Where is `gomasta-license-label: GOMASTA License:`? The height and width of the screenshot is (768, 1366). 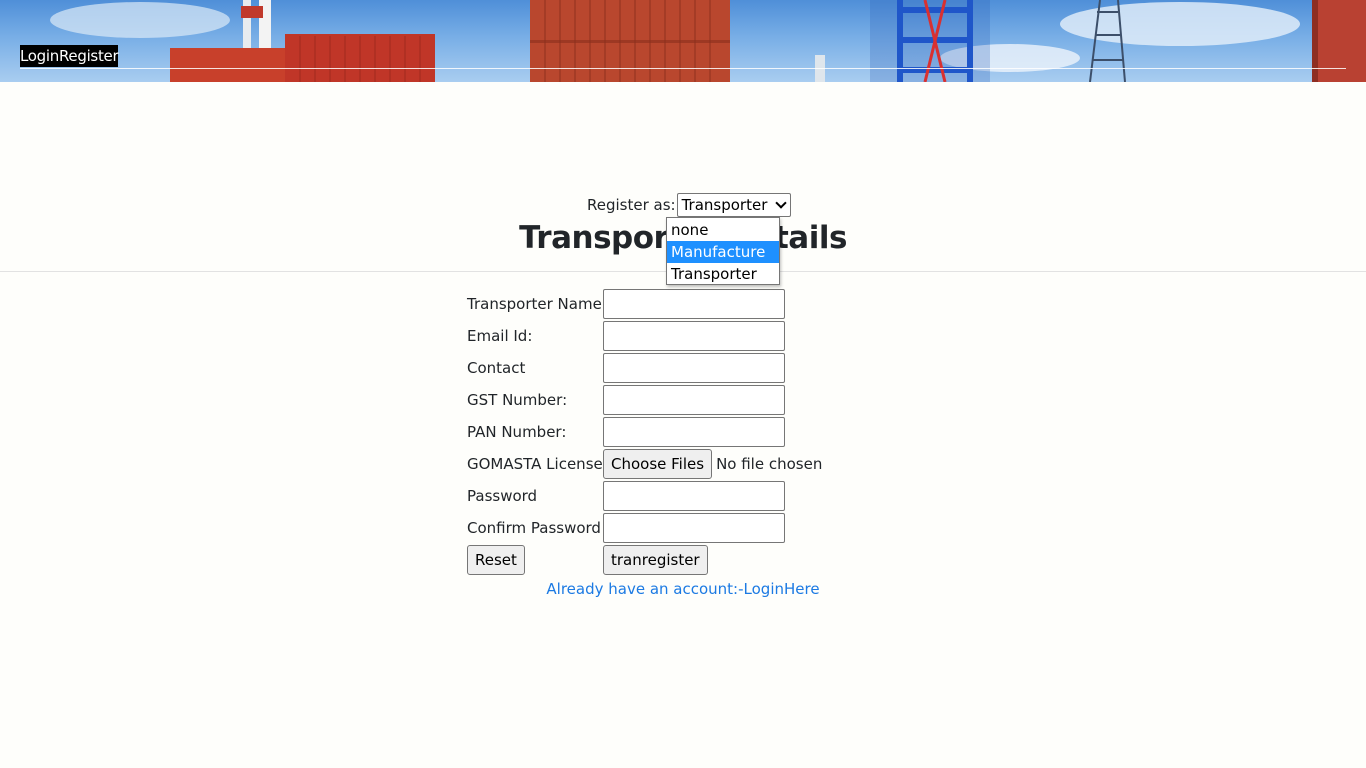 gomasta-license-label: GOMASTA License: is located at coordinates (537, 464).